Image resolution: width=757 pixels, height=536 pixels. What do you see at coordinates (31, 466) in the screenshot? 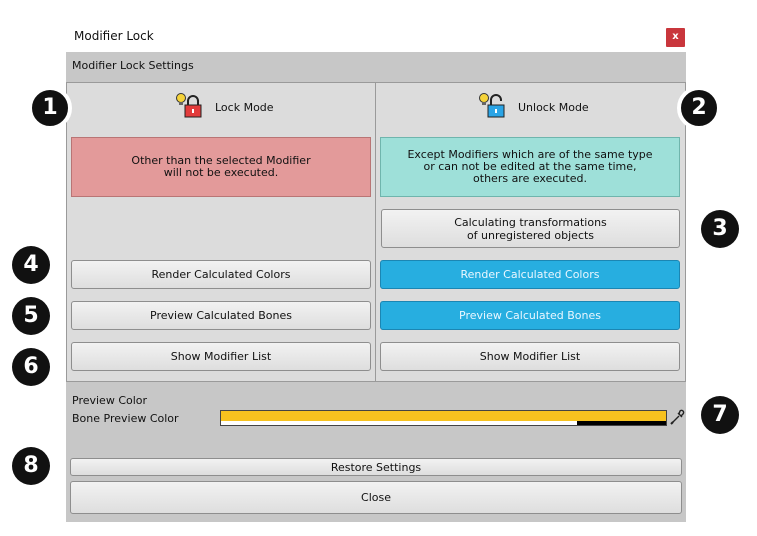
I see `marker-8: 8` at bounding box center [31, 466].